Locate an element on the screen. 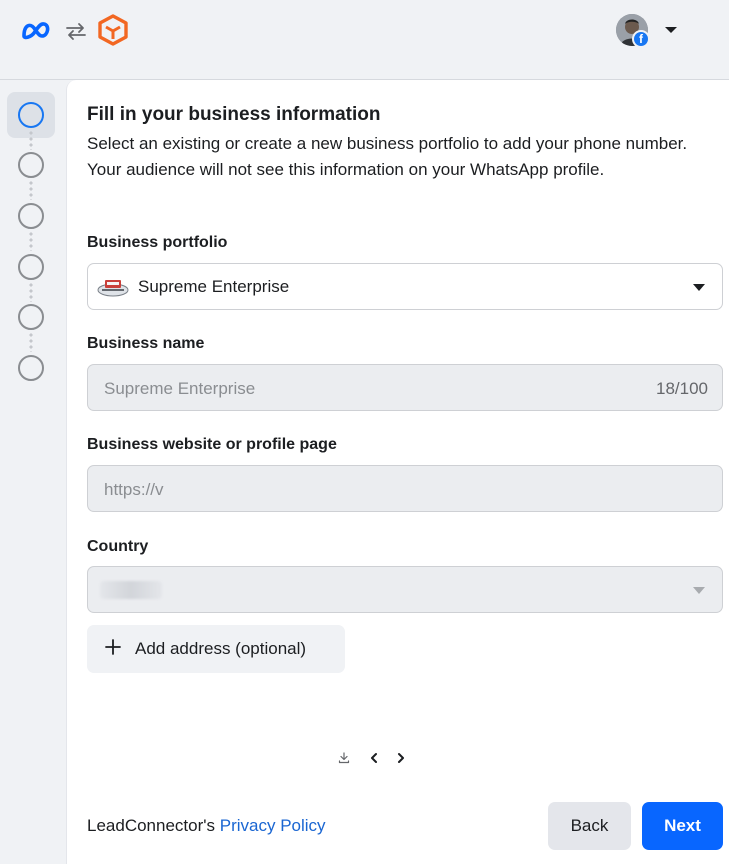 The width and height of the screenshot is (729, 864). chevron-right-icon is located at coordinates (401, 758).